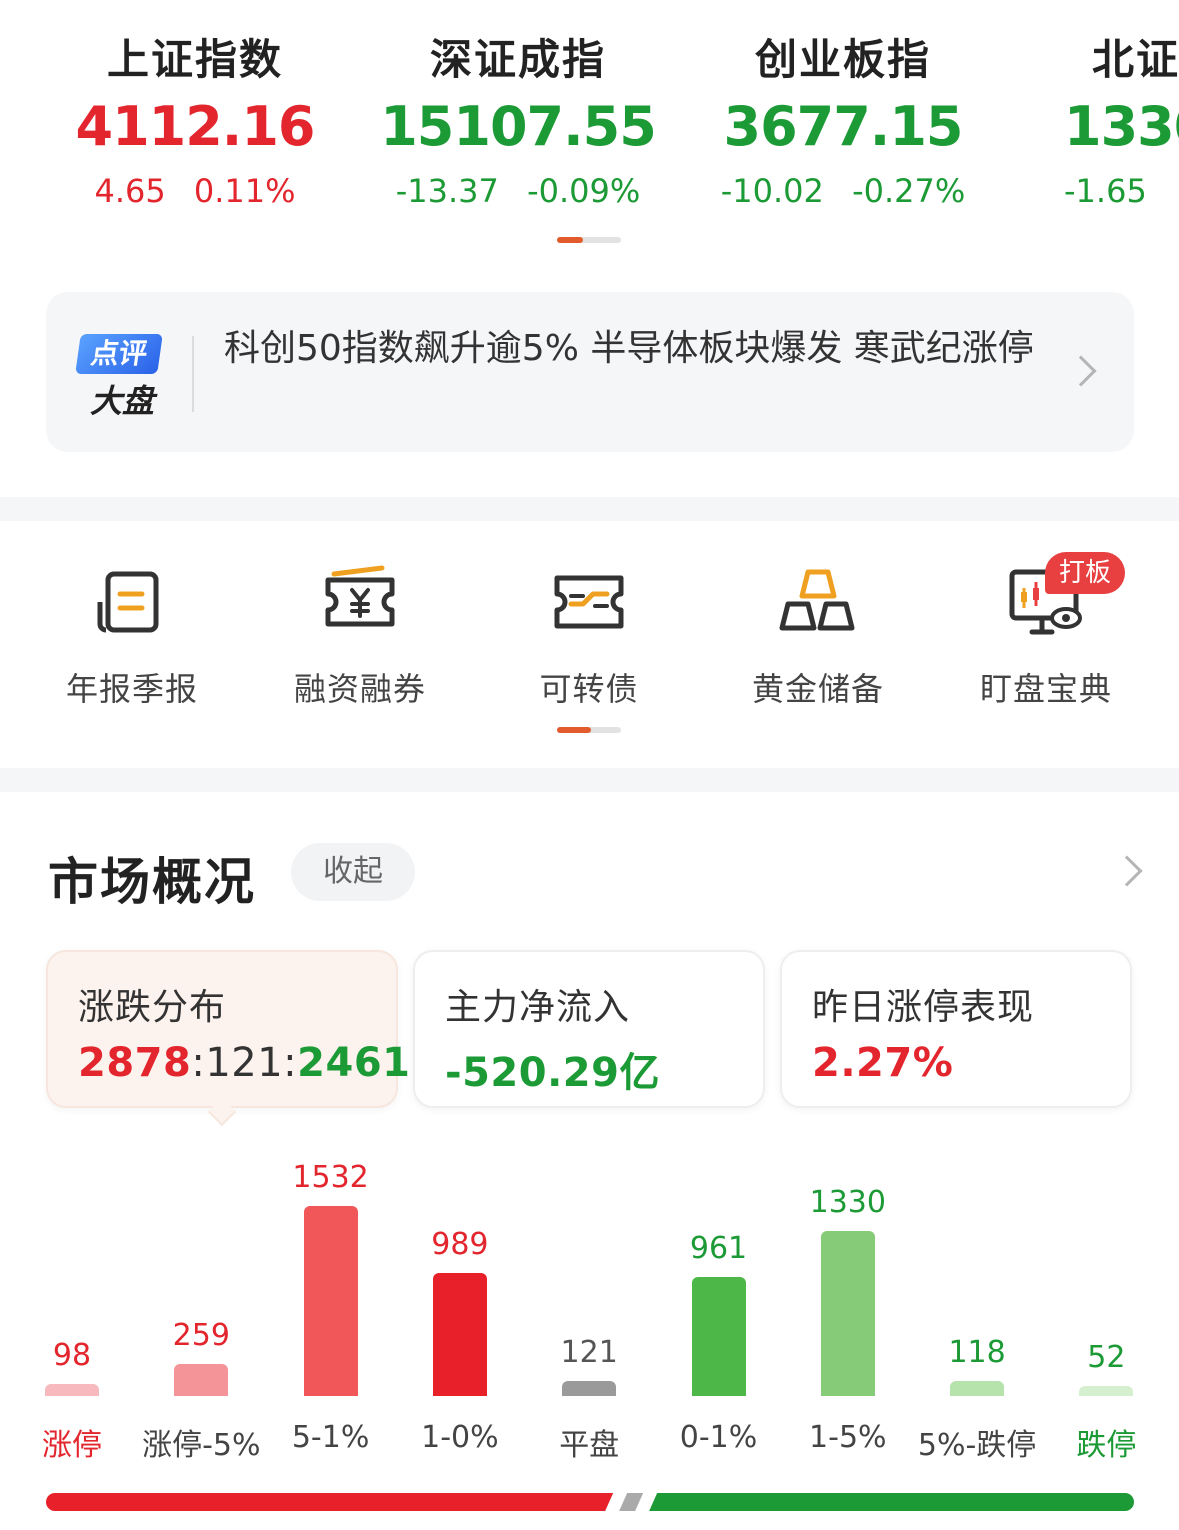 The height and width of the screenshot is (1530, 1179). What do you see at coordinates (460, 1437) in the screenshot?
I see `chart-category-label: 1-0%` at bounding box center [460, 1437].